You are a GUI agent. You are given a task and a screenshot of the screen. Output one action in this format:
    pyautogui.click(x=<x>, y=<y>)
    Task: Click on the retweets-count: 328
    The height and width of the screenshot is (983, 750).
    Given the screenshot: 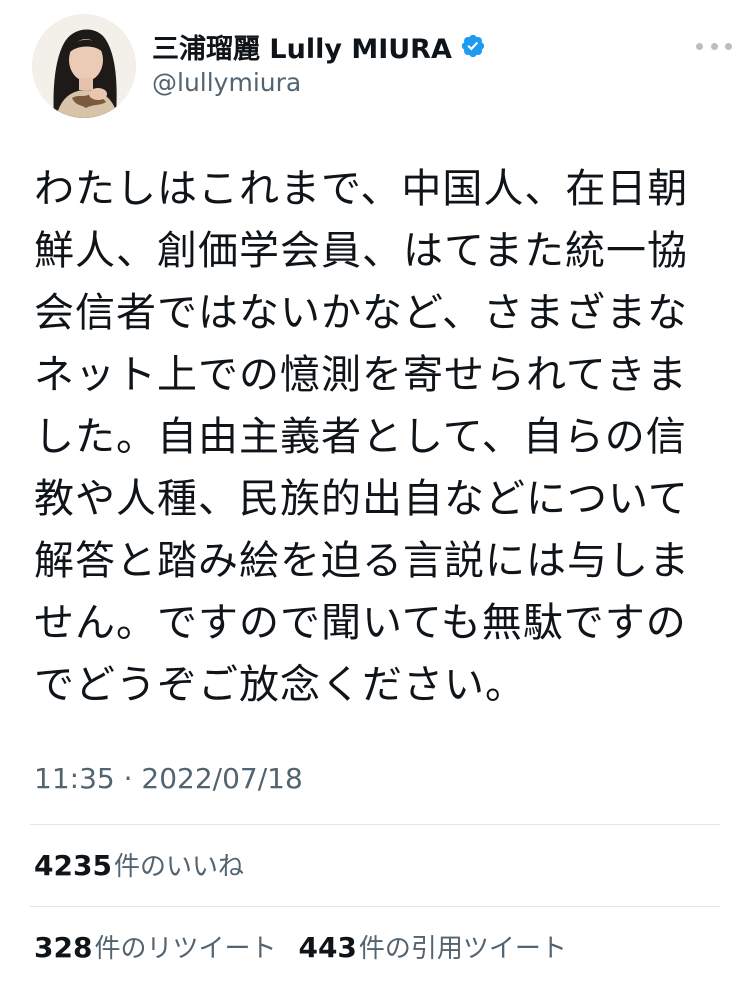 What is the action you would take?
    pyautogui.click(x=63, y=947)
    